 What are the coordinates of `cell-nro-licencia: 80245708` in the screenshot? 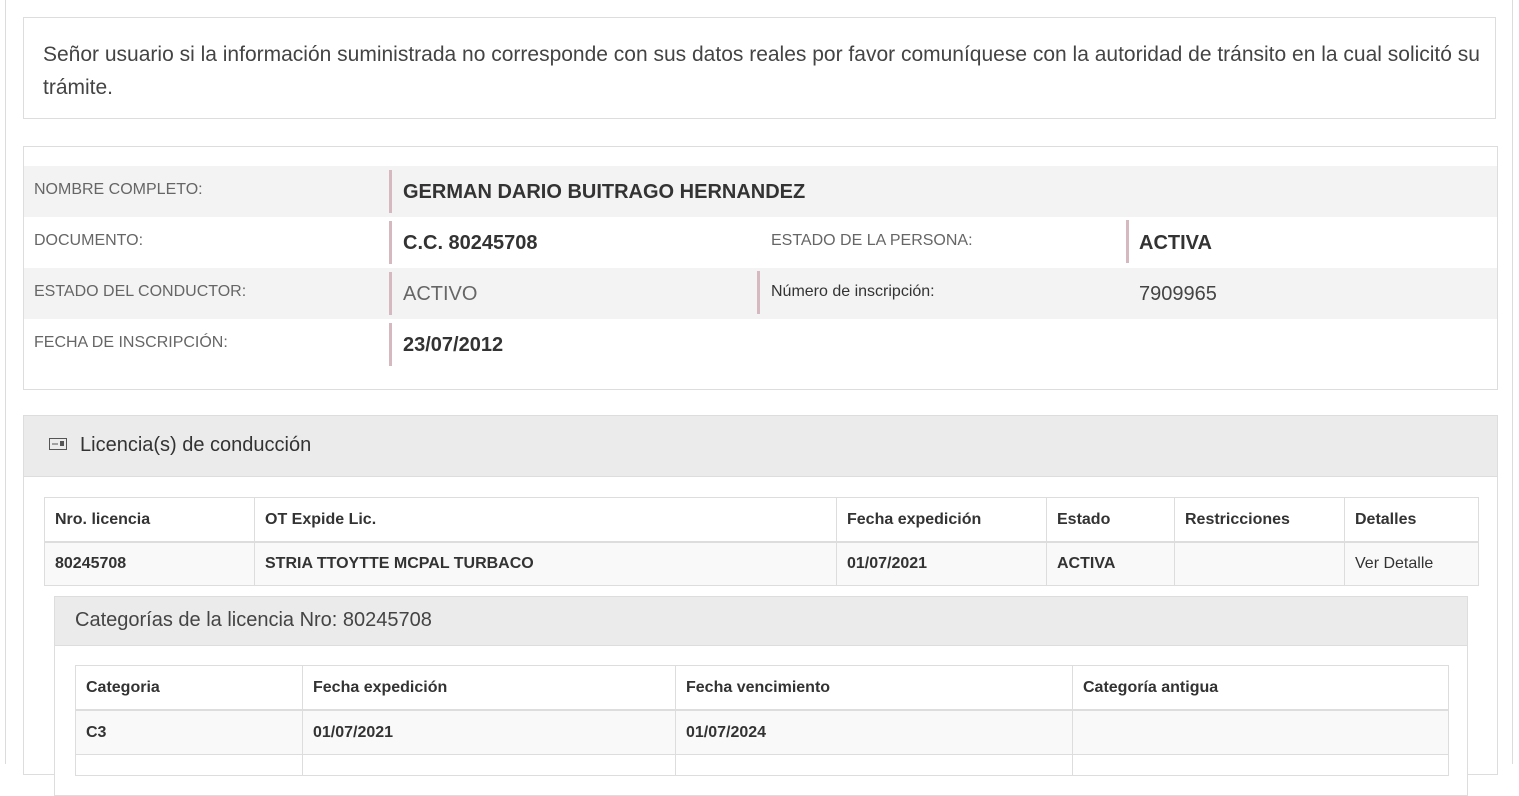 It's located at (149, 563).